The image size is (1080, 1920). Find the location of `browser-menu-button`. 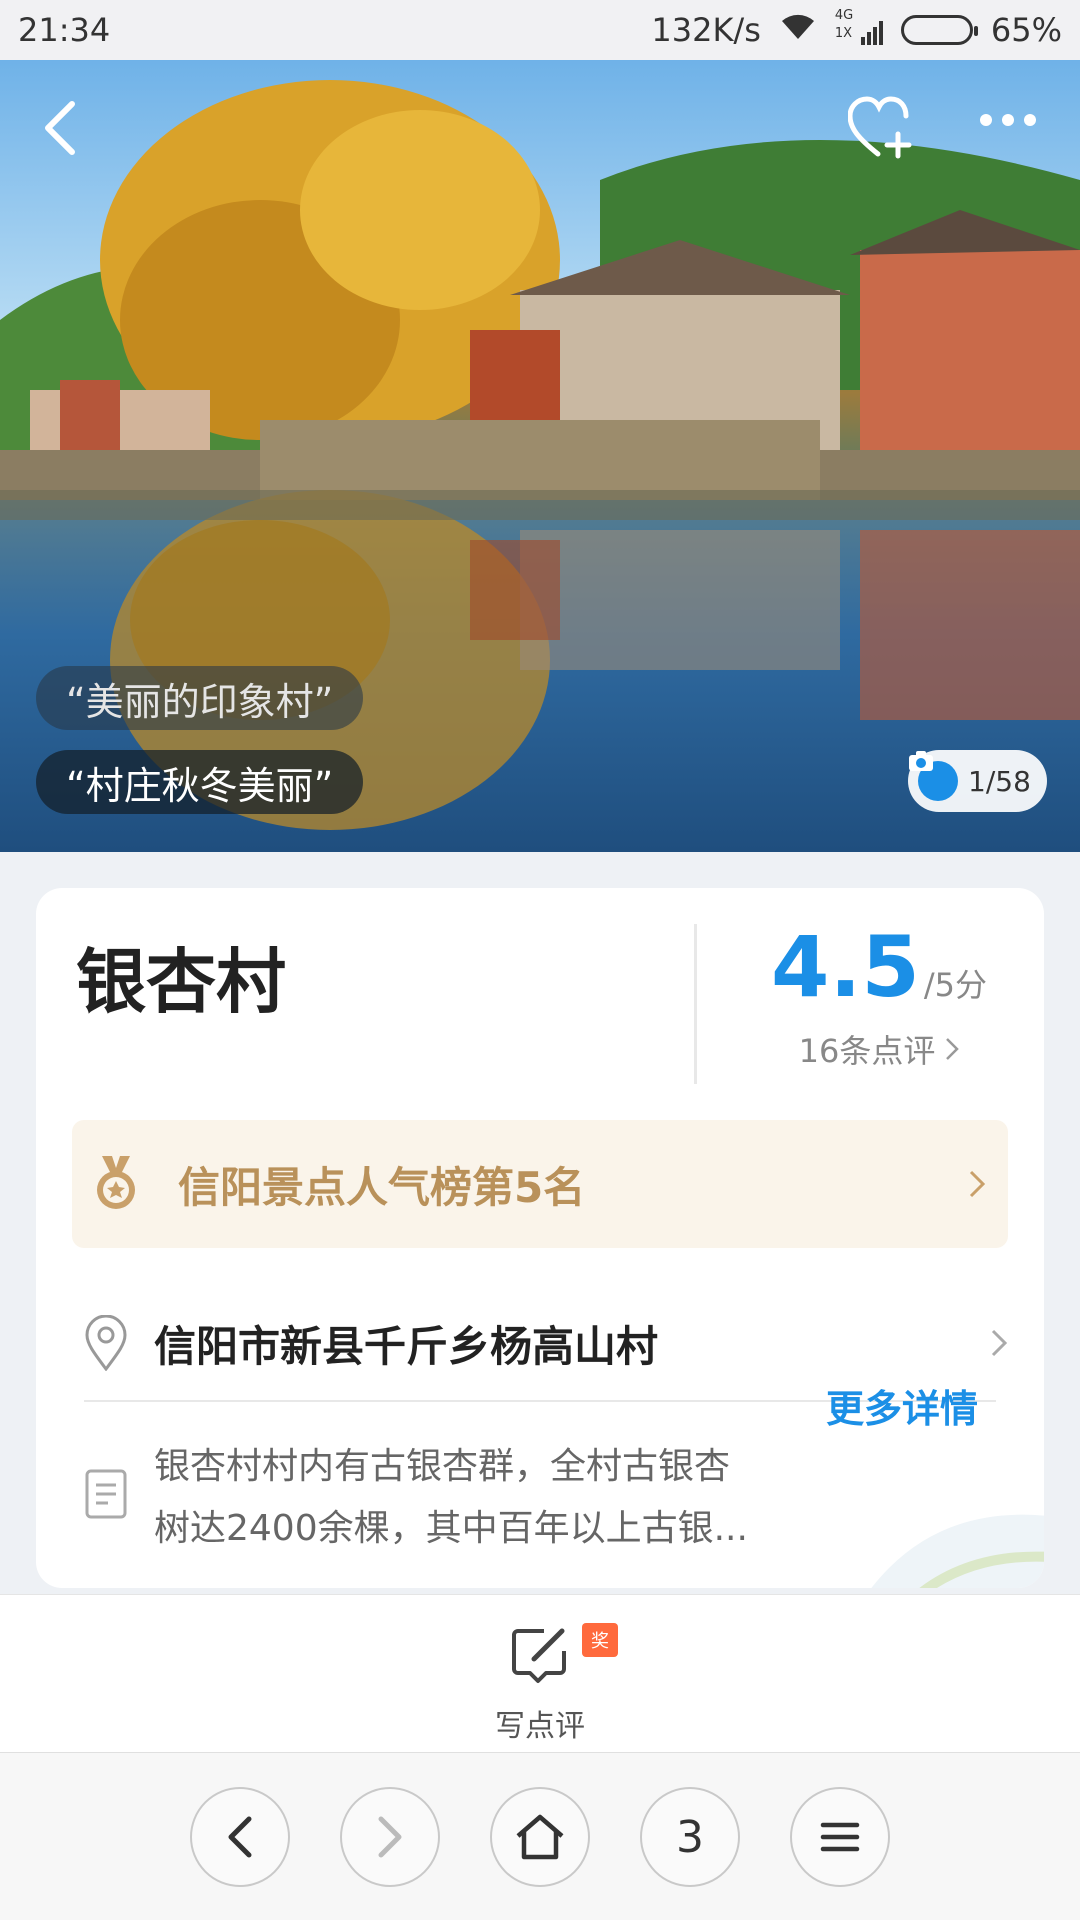

browser-menu-button is located at coordinates (840, 1837).